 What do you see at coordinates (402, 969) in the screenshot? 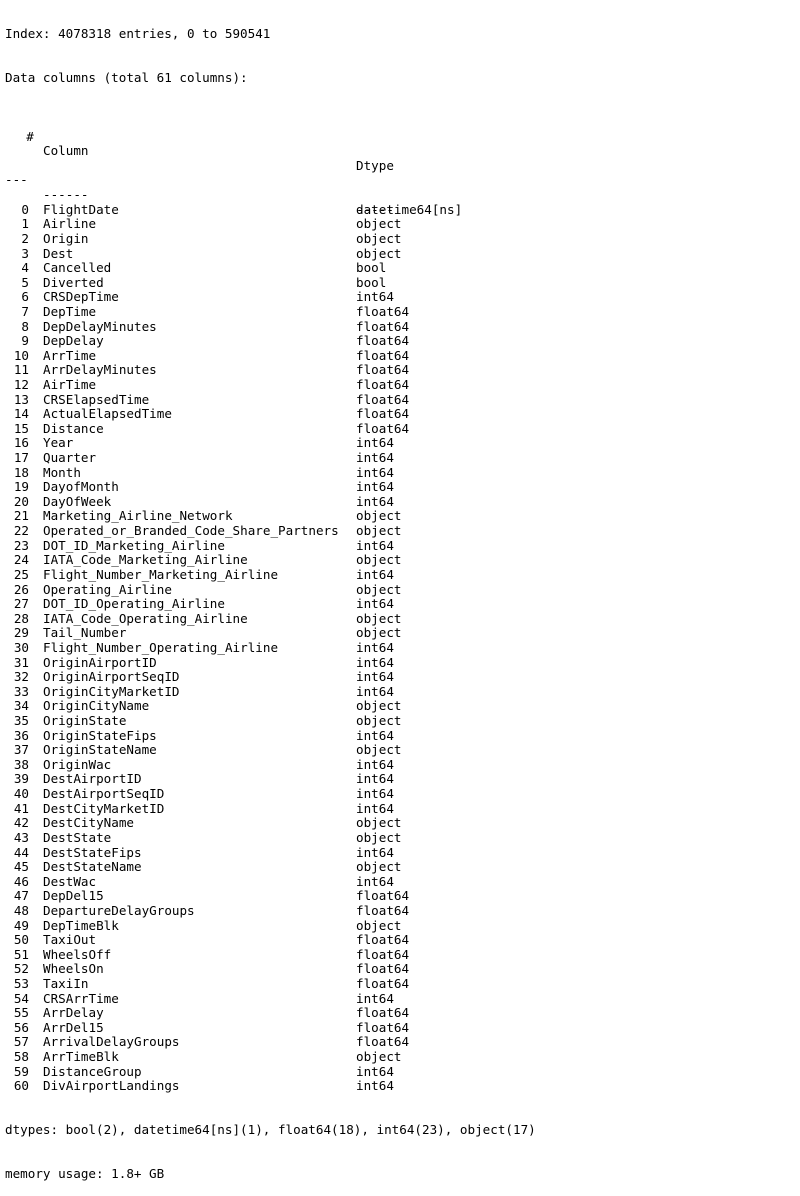
I see `table-row: 52 WheelsOn float64` at bounding box center [402, 969].